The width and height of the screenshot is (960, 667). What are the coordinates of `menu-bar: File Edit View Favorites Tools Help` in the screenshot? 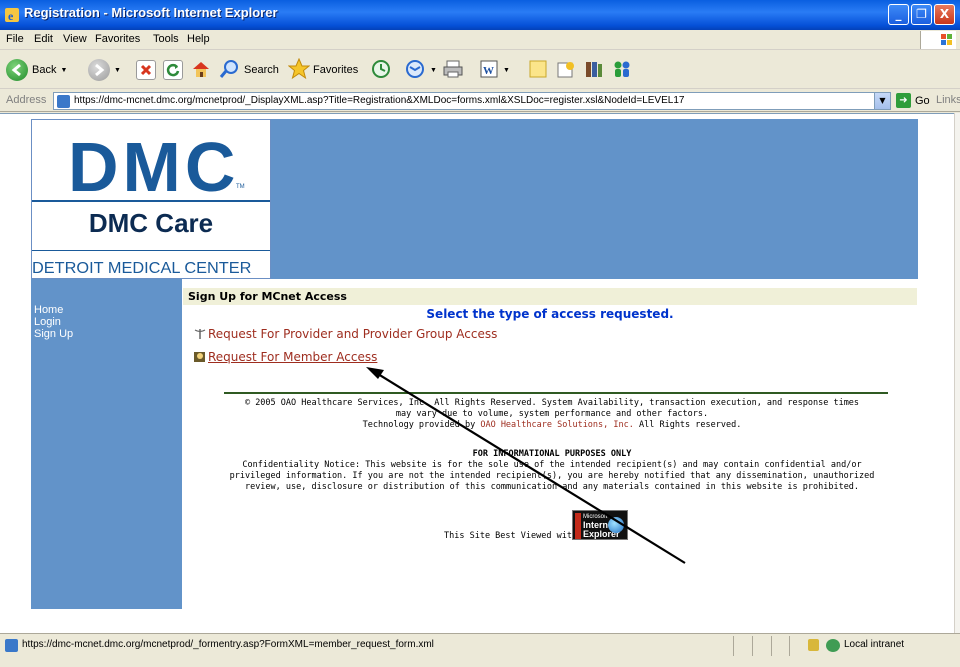 It's located at (480, 40).